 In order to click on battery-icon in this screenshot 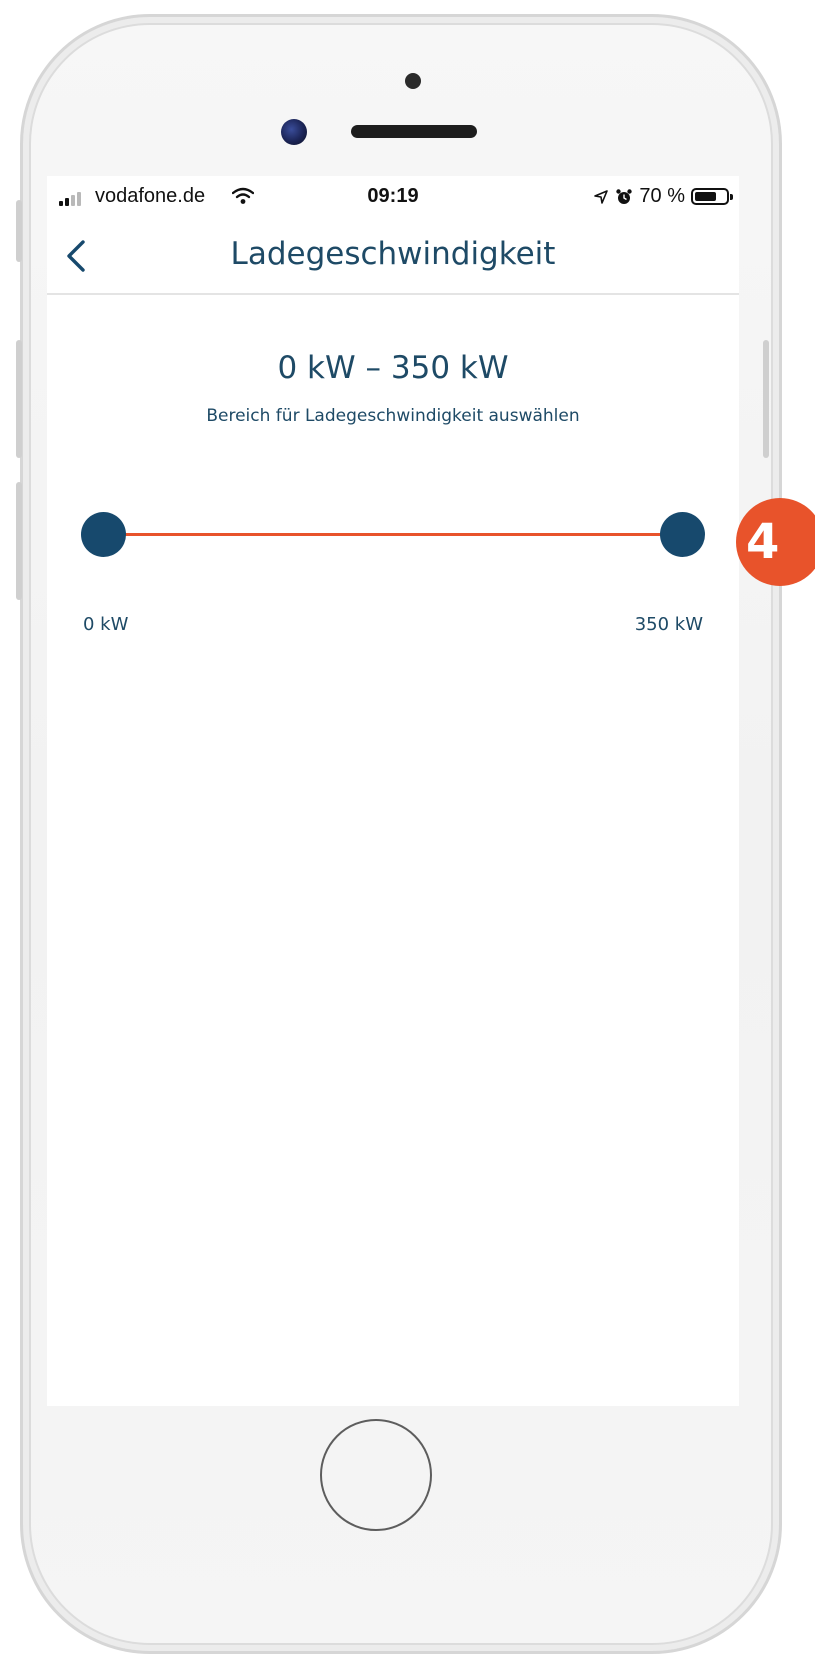, I will do `click(712, 196)`.